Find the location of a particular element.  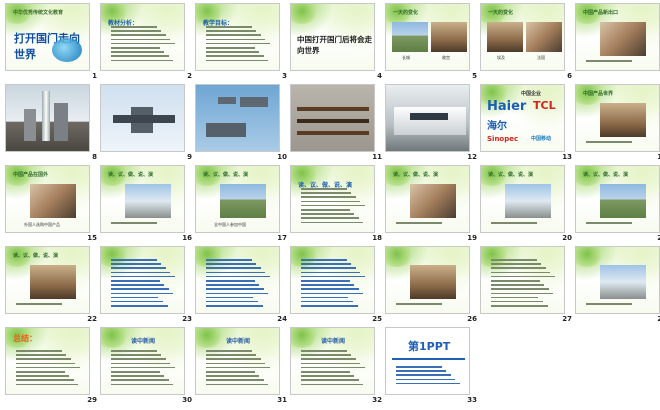

slide-number: 25 is located at coordinates (377, 319).